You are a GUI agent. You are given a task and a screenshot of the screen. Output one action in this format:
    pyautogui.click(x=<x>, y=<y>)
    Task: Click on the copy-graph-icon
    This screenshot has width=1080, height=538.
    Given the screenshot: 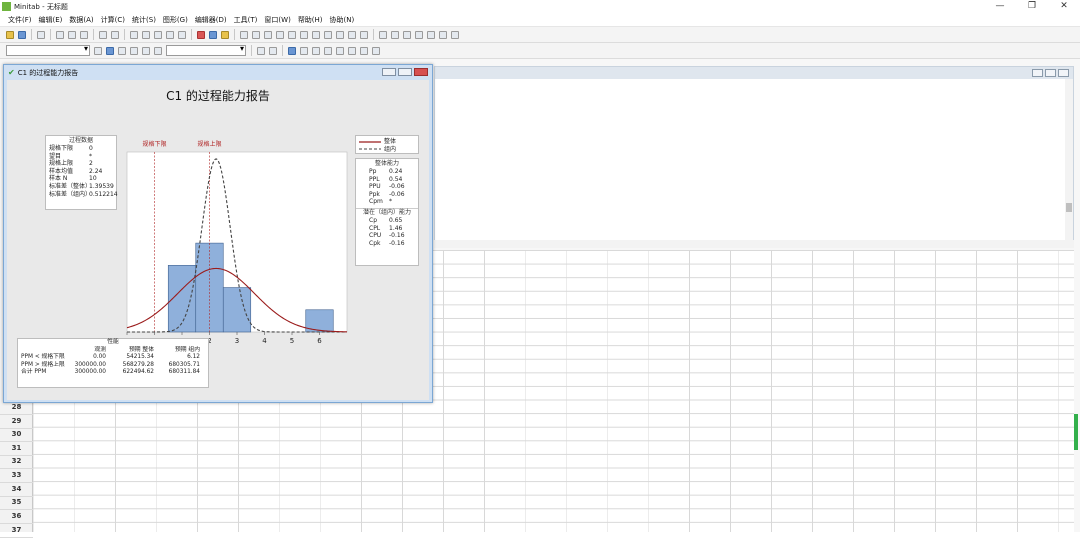 What is the action you would take?
    pyautogui.click(x=364, y=34)
    